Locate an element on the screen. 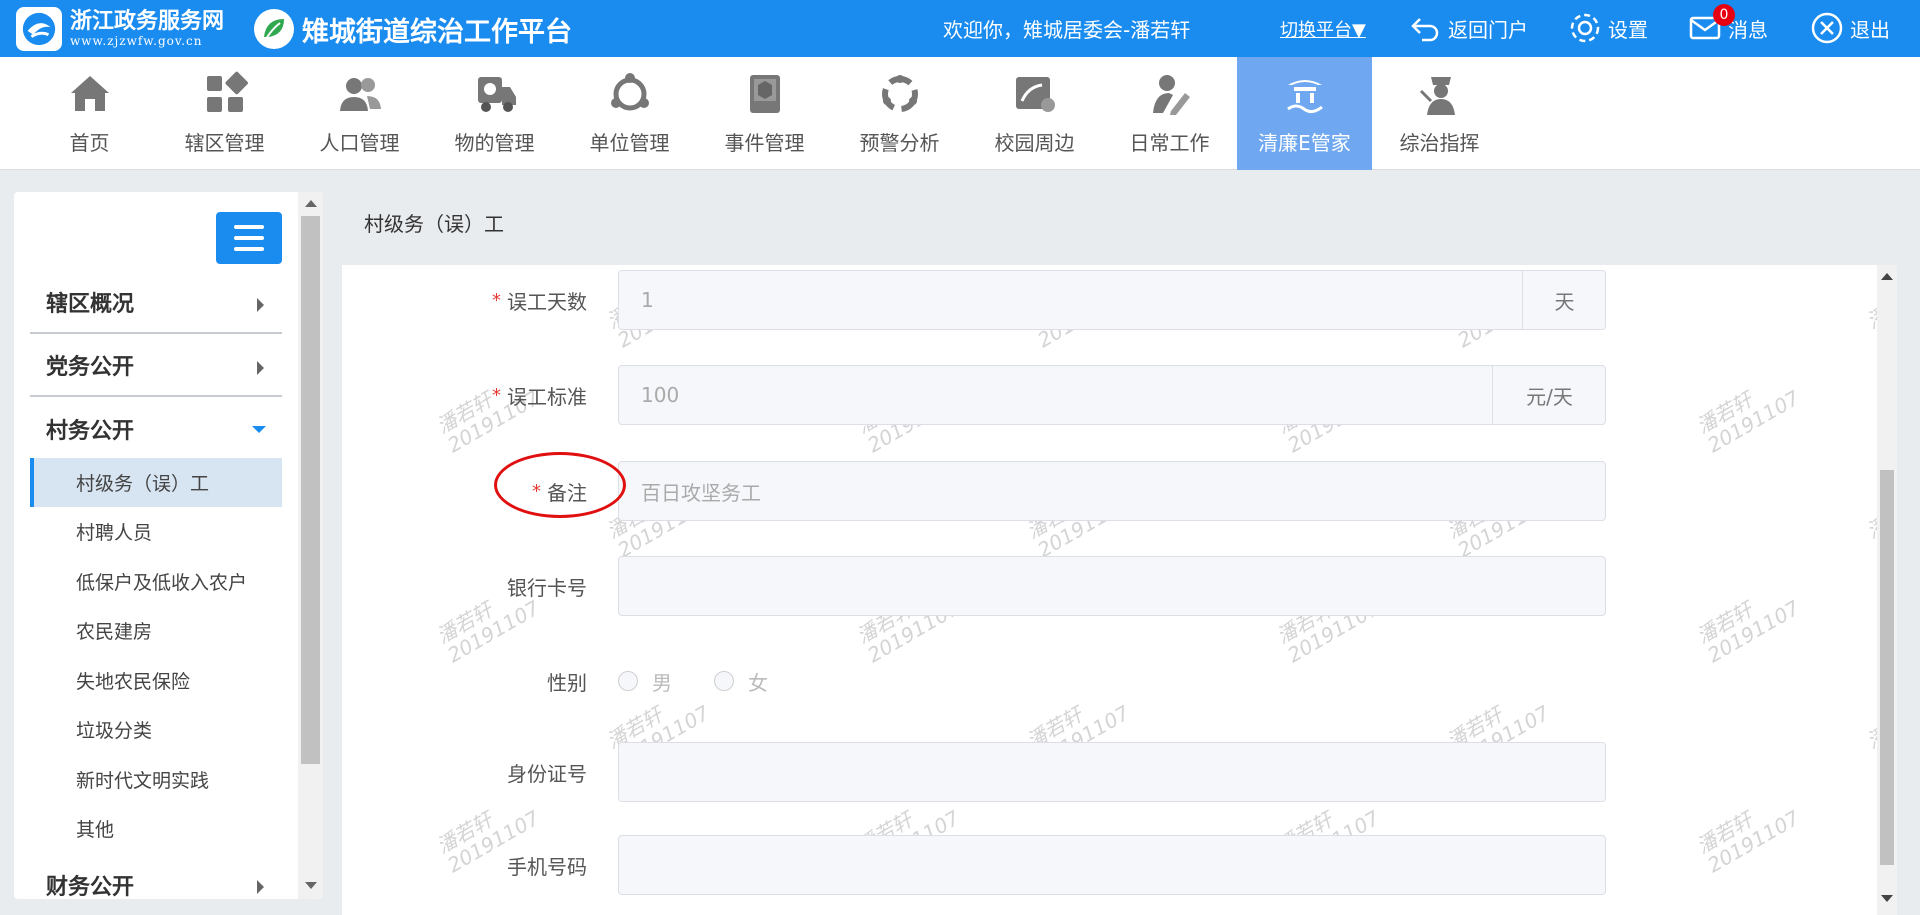  sidebar-section-district-overview: 辖区概况 is located at coordinates (156, 303).